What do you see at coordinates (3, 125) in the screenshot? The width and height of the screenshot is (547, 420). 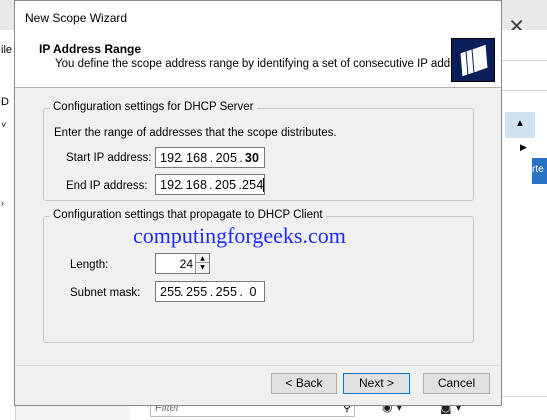 I see `chevron-down-icon: ˅` at bounding box center [3, 125].